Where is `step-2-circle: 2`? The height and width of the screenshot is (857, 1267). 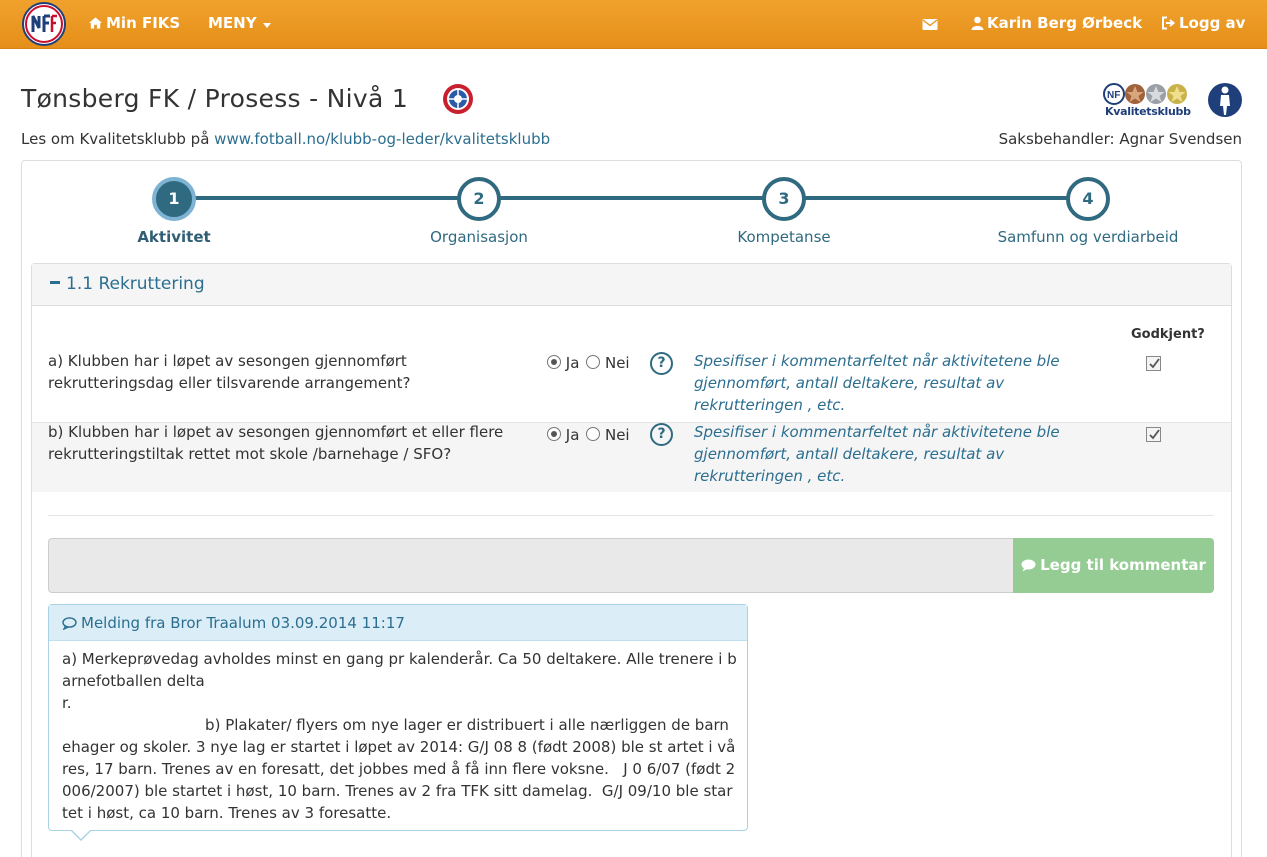
step-2-circle: 2 is located at coordinates (479, 199).